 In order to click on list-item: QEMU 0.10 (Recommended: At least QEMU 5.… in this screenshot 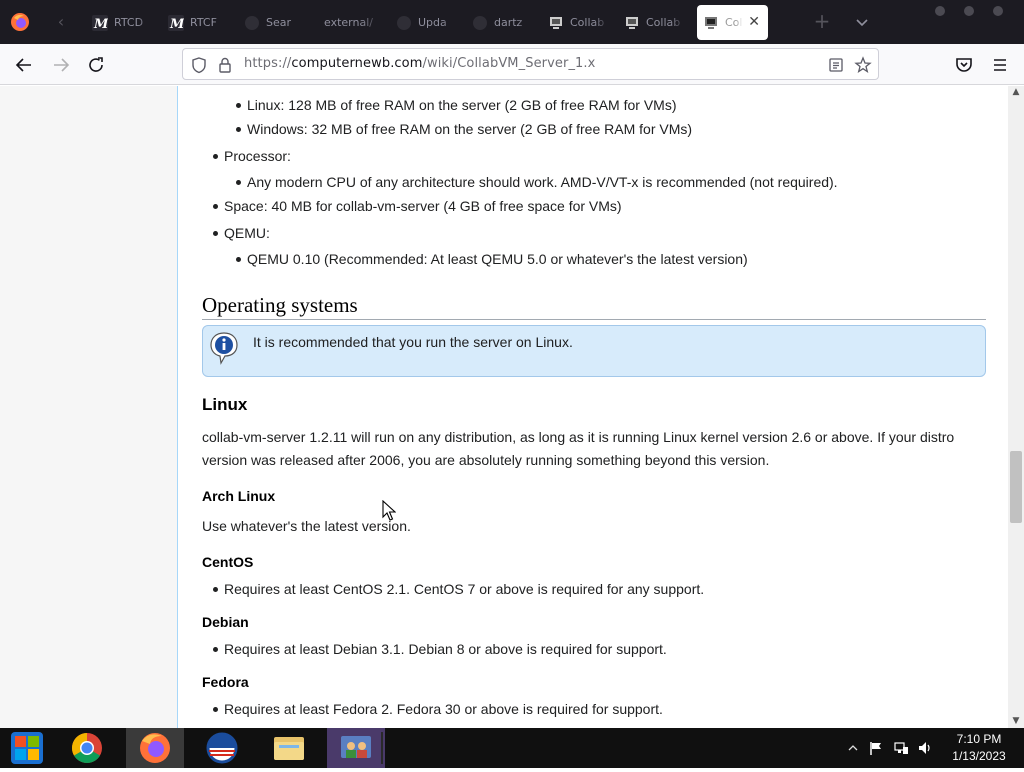, I will do `click(492, 259)`.